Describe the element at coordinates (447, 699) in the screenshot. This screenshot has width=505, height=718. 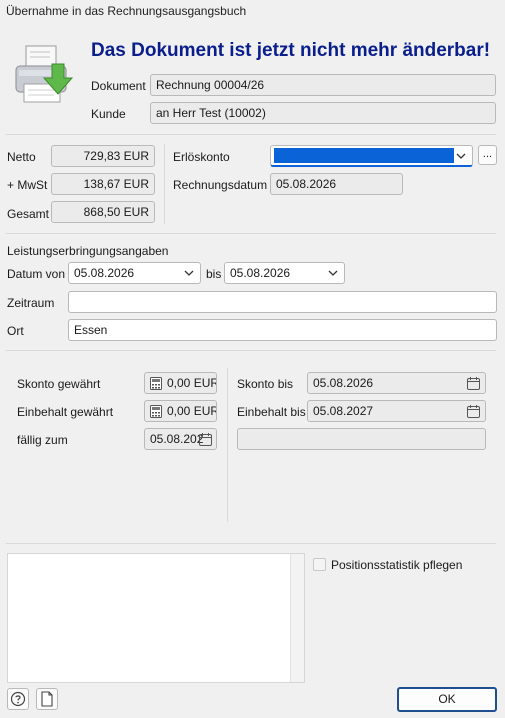
I see `ok-button: OK` at that location.